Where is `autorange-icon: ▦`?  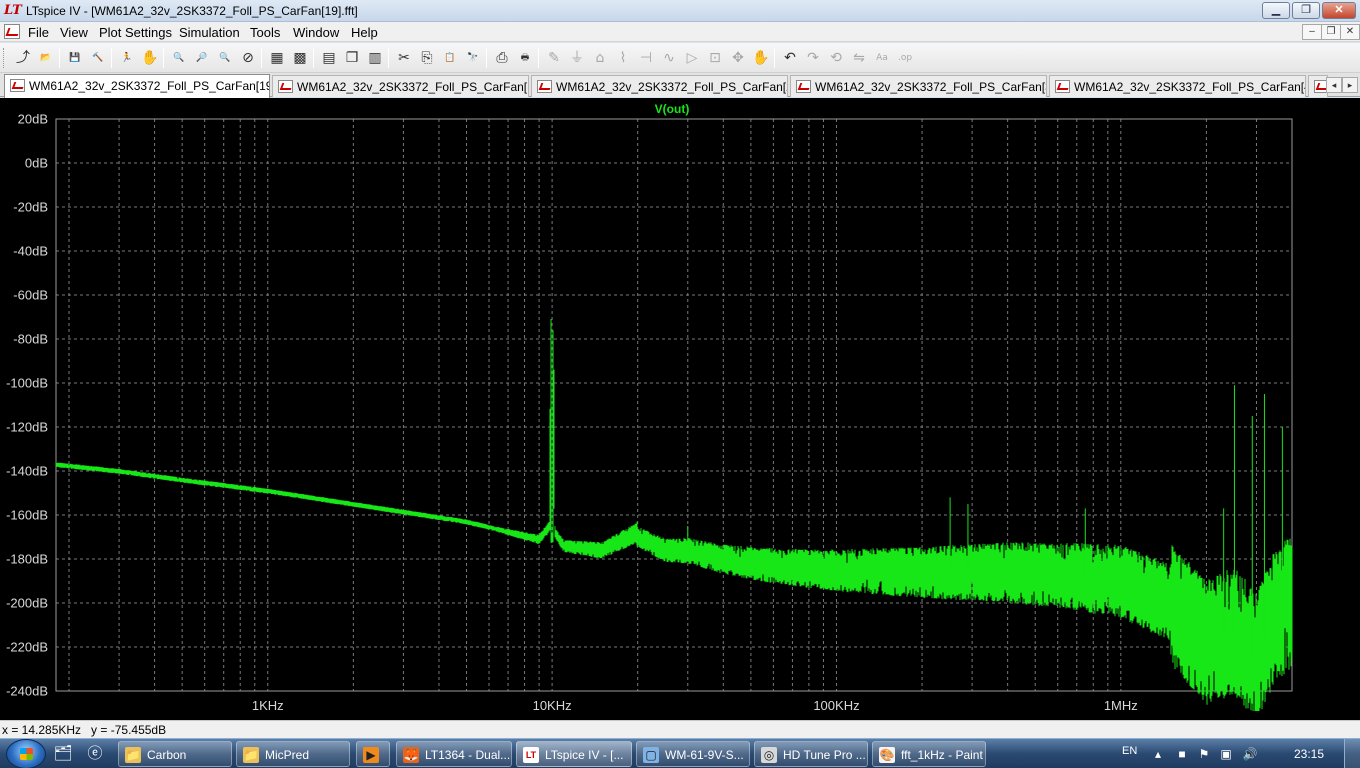 autorange-icon: ▦ is located at coordinates (277, 58).